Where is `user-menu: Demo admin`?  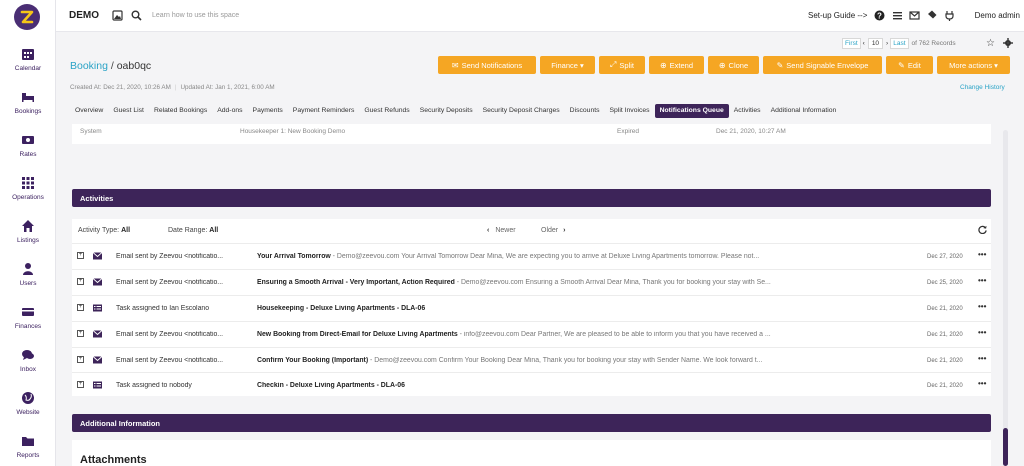 user-menu: Demo admin is located at coordinates (997, 15).